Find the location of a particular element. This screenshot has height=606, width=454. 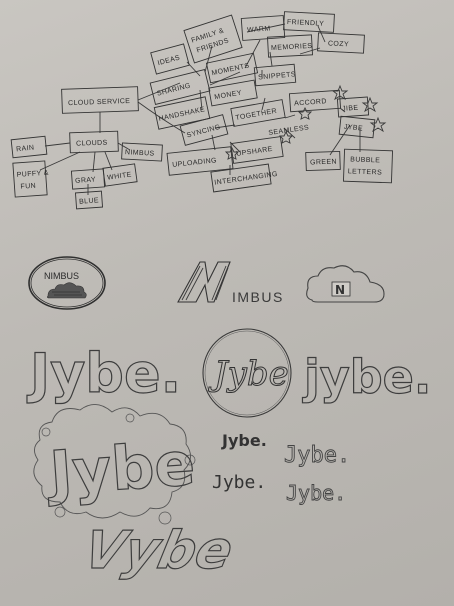

stylized-n-icon is located at coordinates (204, 282).